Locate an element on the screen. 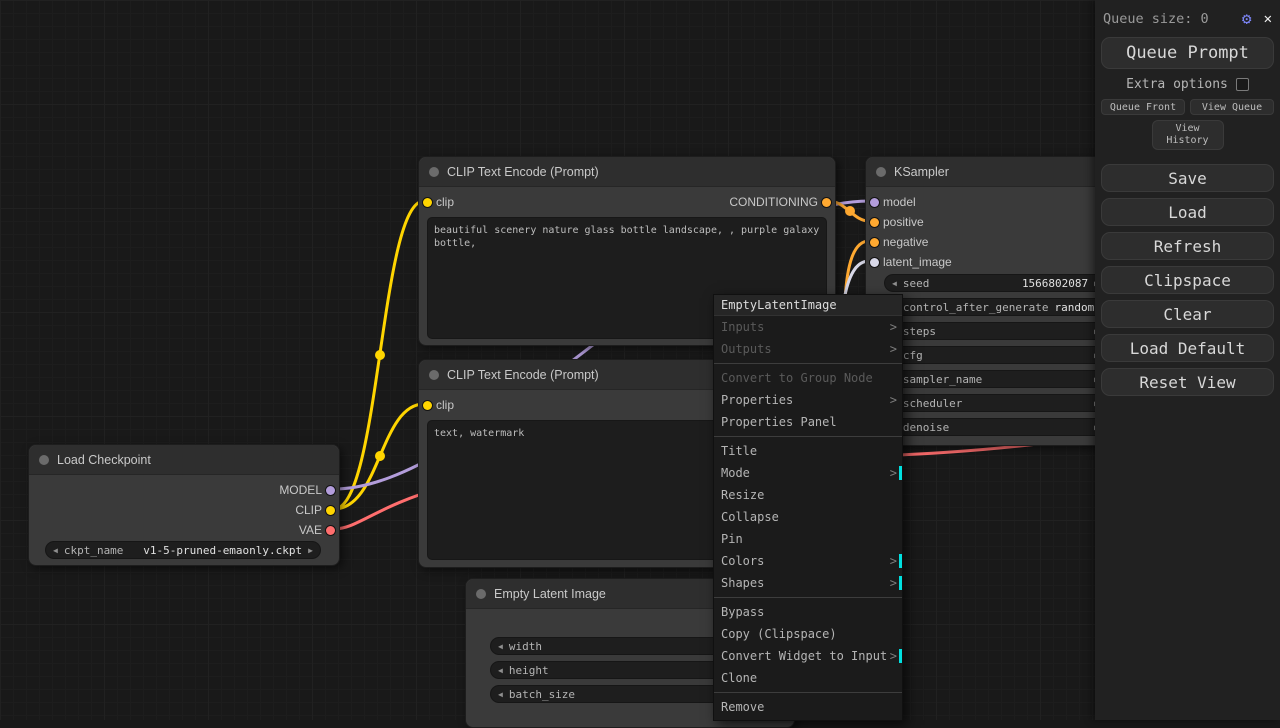 This screenshot has width=1280, height=728. menu-item-resize: Resize is located at coordinates (808, 495).